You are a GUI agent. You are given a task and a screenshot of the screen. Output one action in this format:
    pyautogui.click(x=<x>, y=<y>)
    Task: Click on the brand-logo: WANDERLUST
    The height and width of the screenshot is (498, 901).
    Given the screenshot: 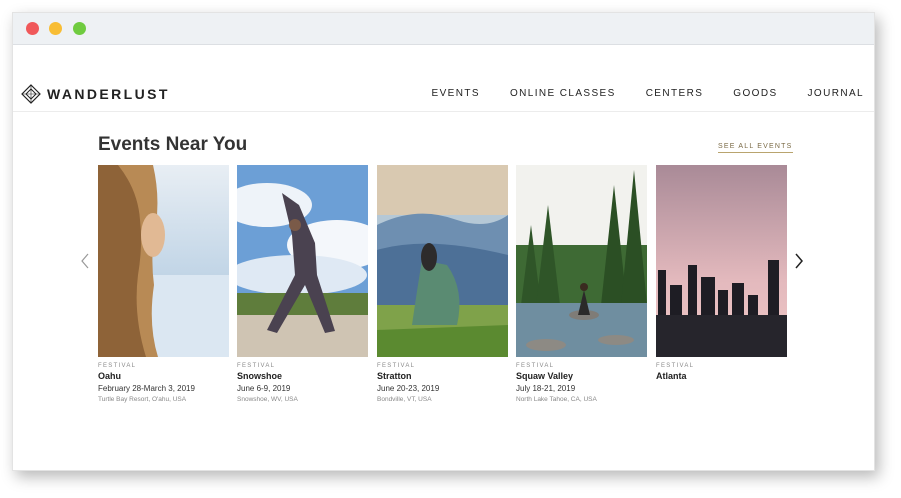 What is the action you would take?
    pyautogui.click(x=95, y=94)
    